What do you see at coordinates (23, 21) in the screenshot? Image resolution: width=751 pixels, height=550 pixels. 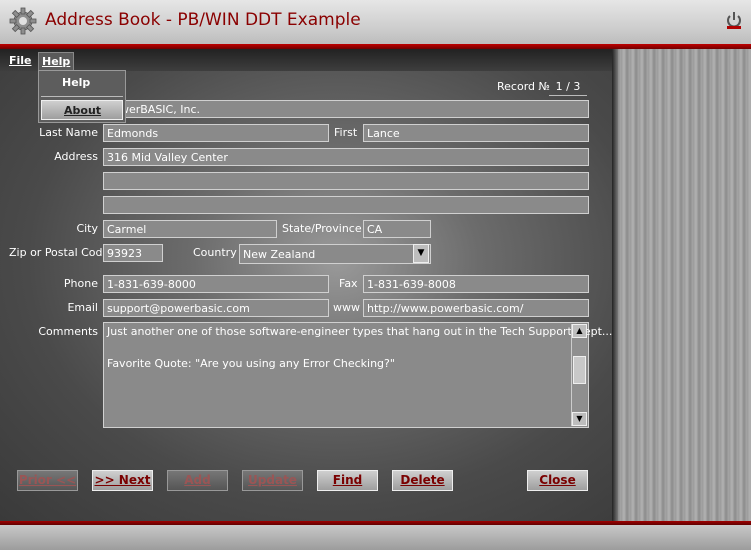 I see `gear-icon` at bounding box center [23, 21].